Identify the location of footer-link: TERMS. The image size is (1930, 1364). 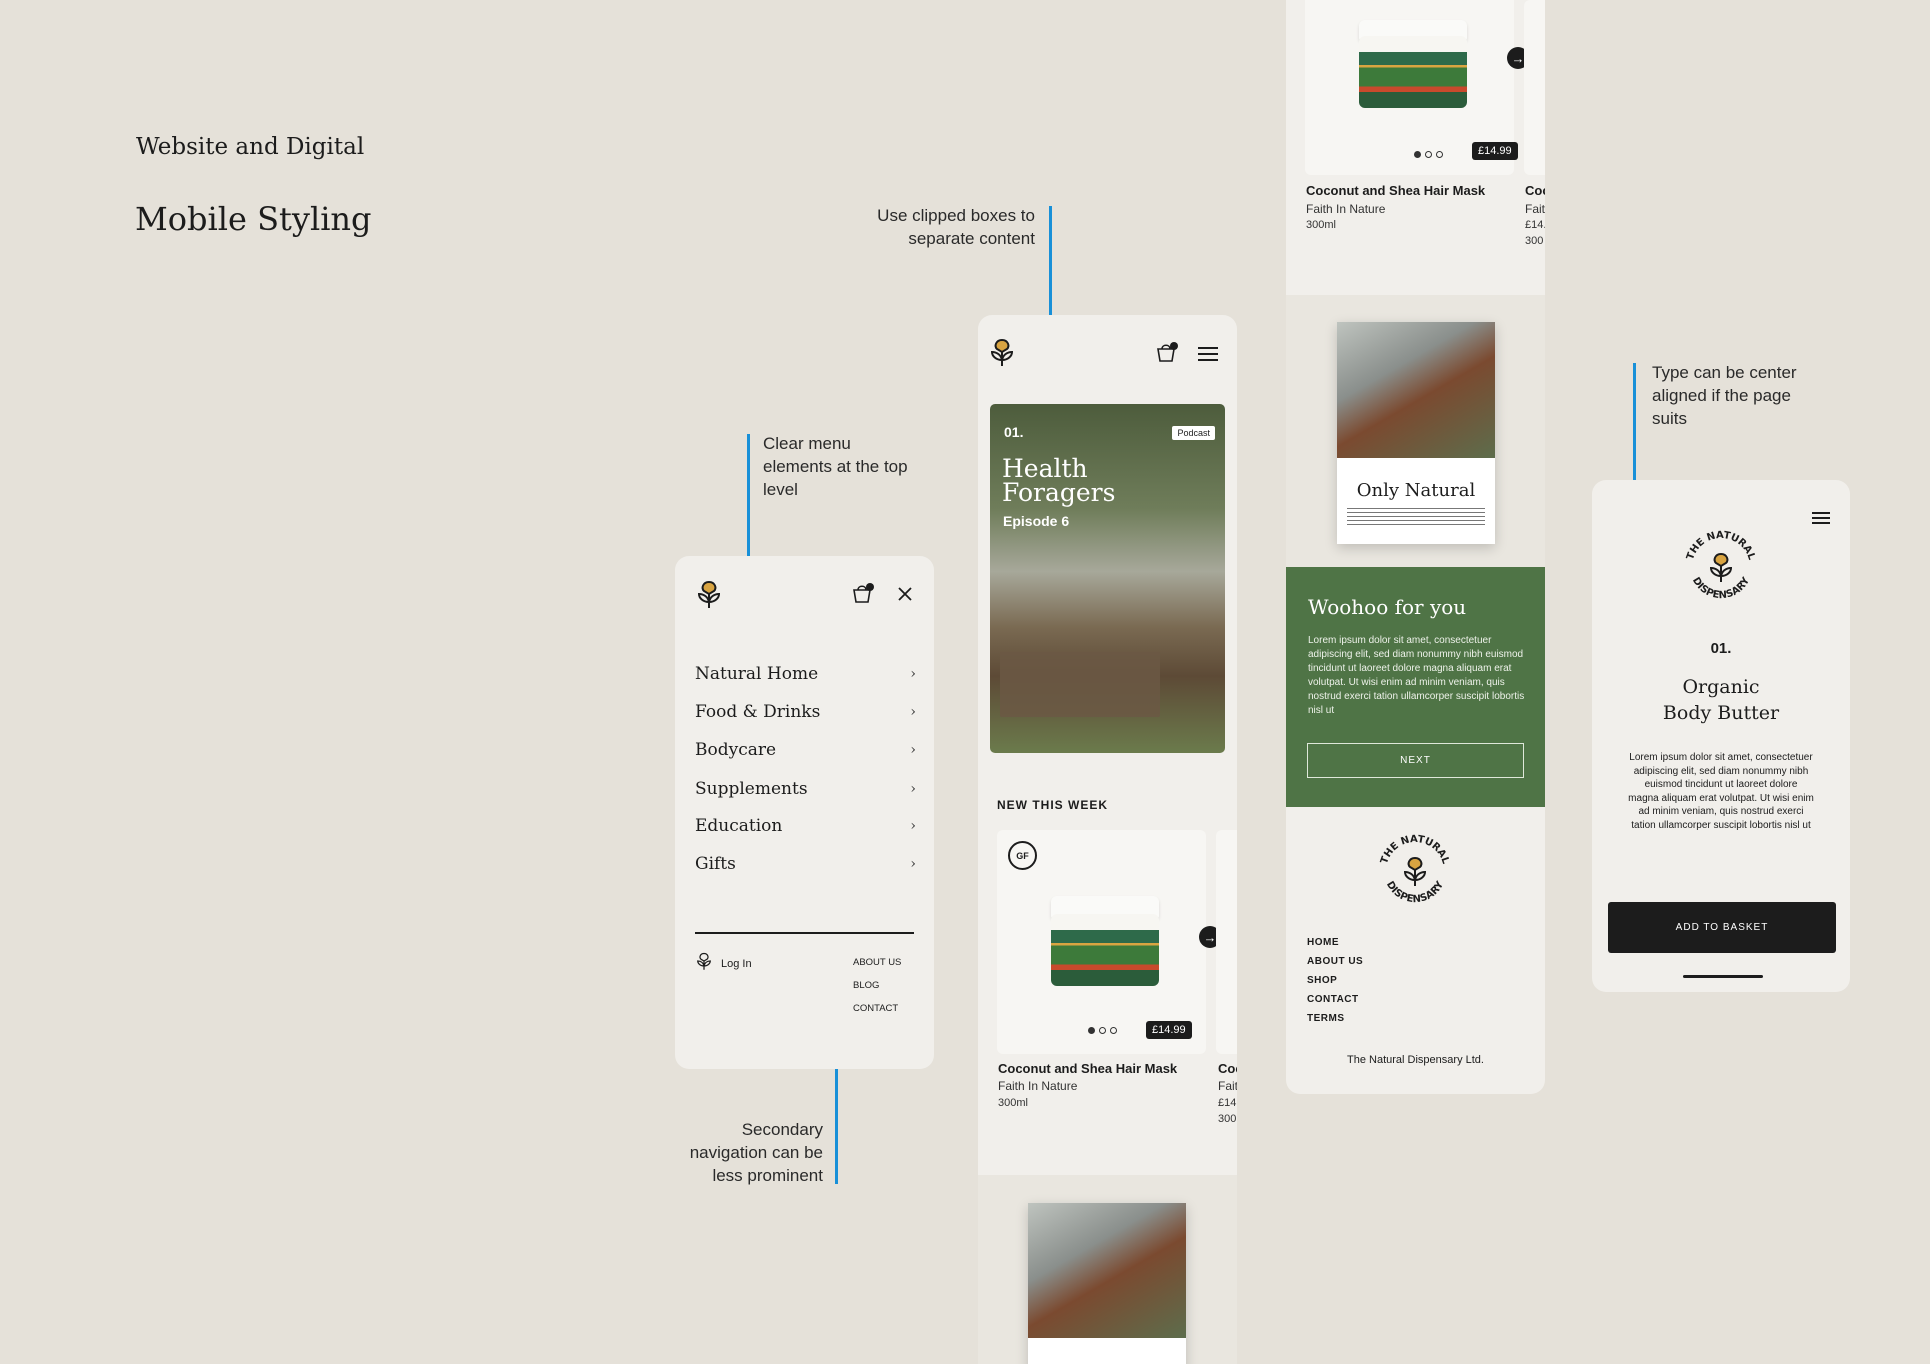
(1326, 1018).